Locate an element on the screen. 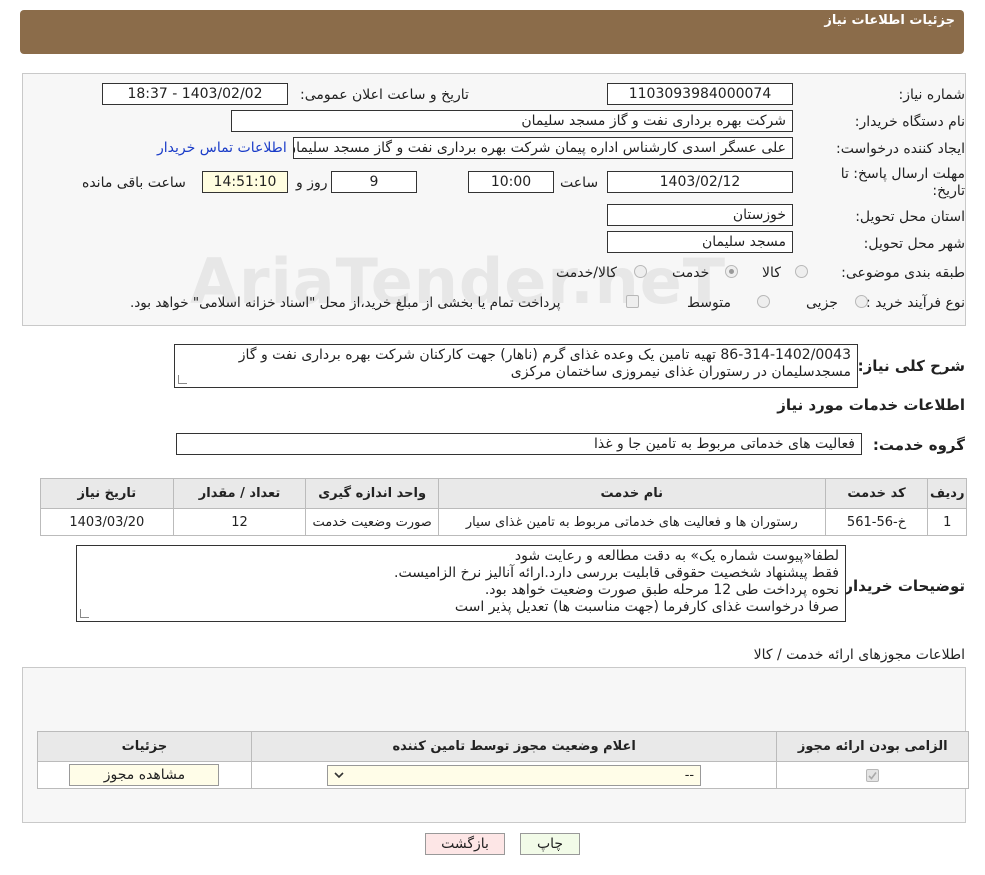 This screenshot has height=875, width=985. service-group-label: گروه خدمت: is located at coordinates (918, 445).